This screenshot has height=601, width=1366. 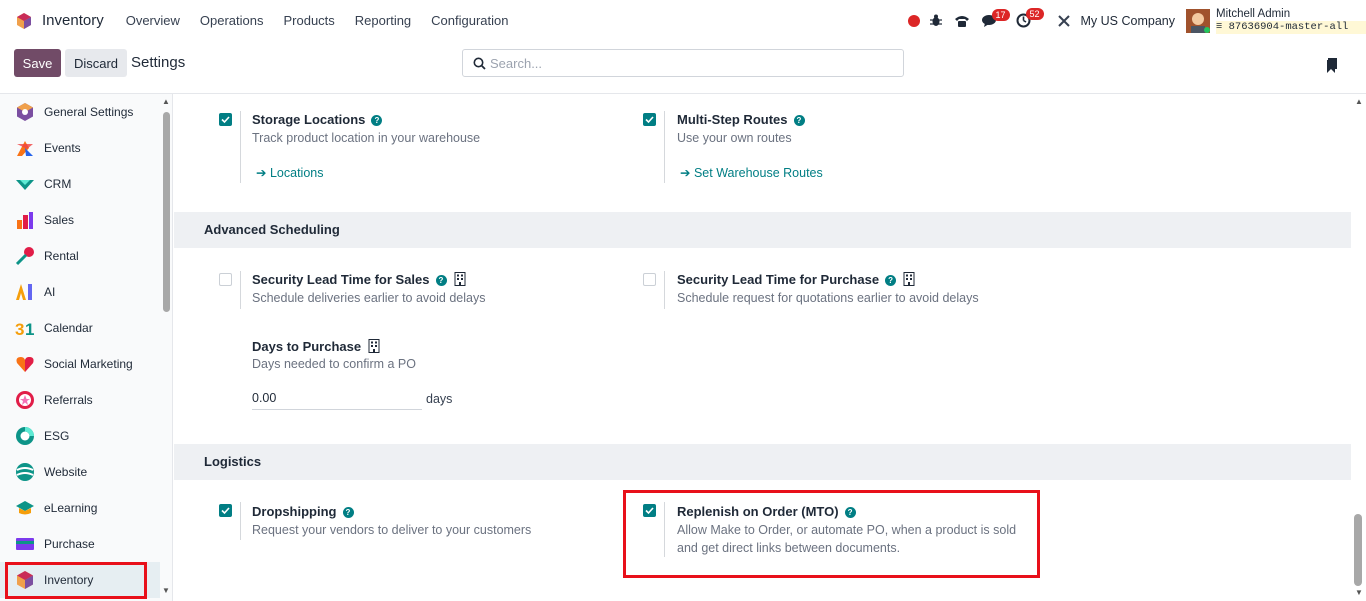 I want to click on content-scrollbar, so click(x=1358, y=550).